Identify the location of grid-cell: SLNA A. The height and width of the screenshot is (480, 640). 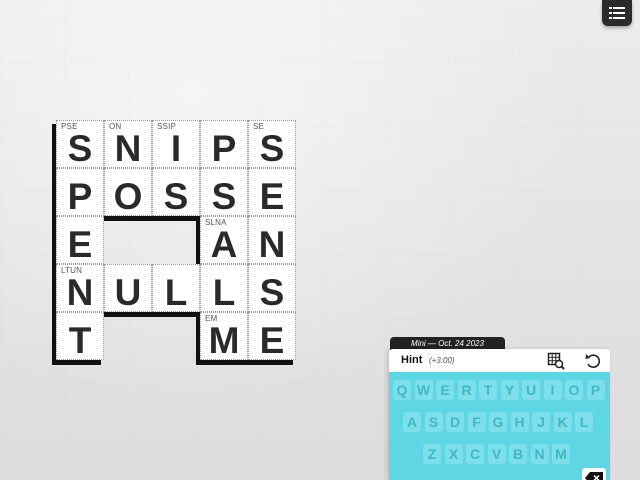
(224, 240).